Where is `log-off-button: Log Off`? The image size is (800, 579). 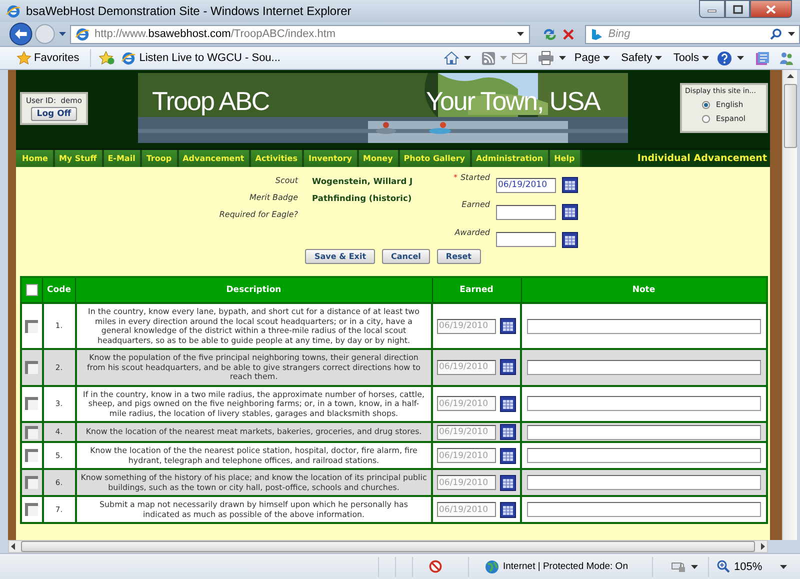 log-off-button: Log Off is located at coordinates (54, 114).